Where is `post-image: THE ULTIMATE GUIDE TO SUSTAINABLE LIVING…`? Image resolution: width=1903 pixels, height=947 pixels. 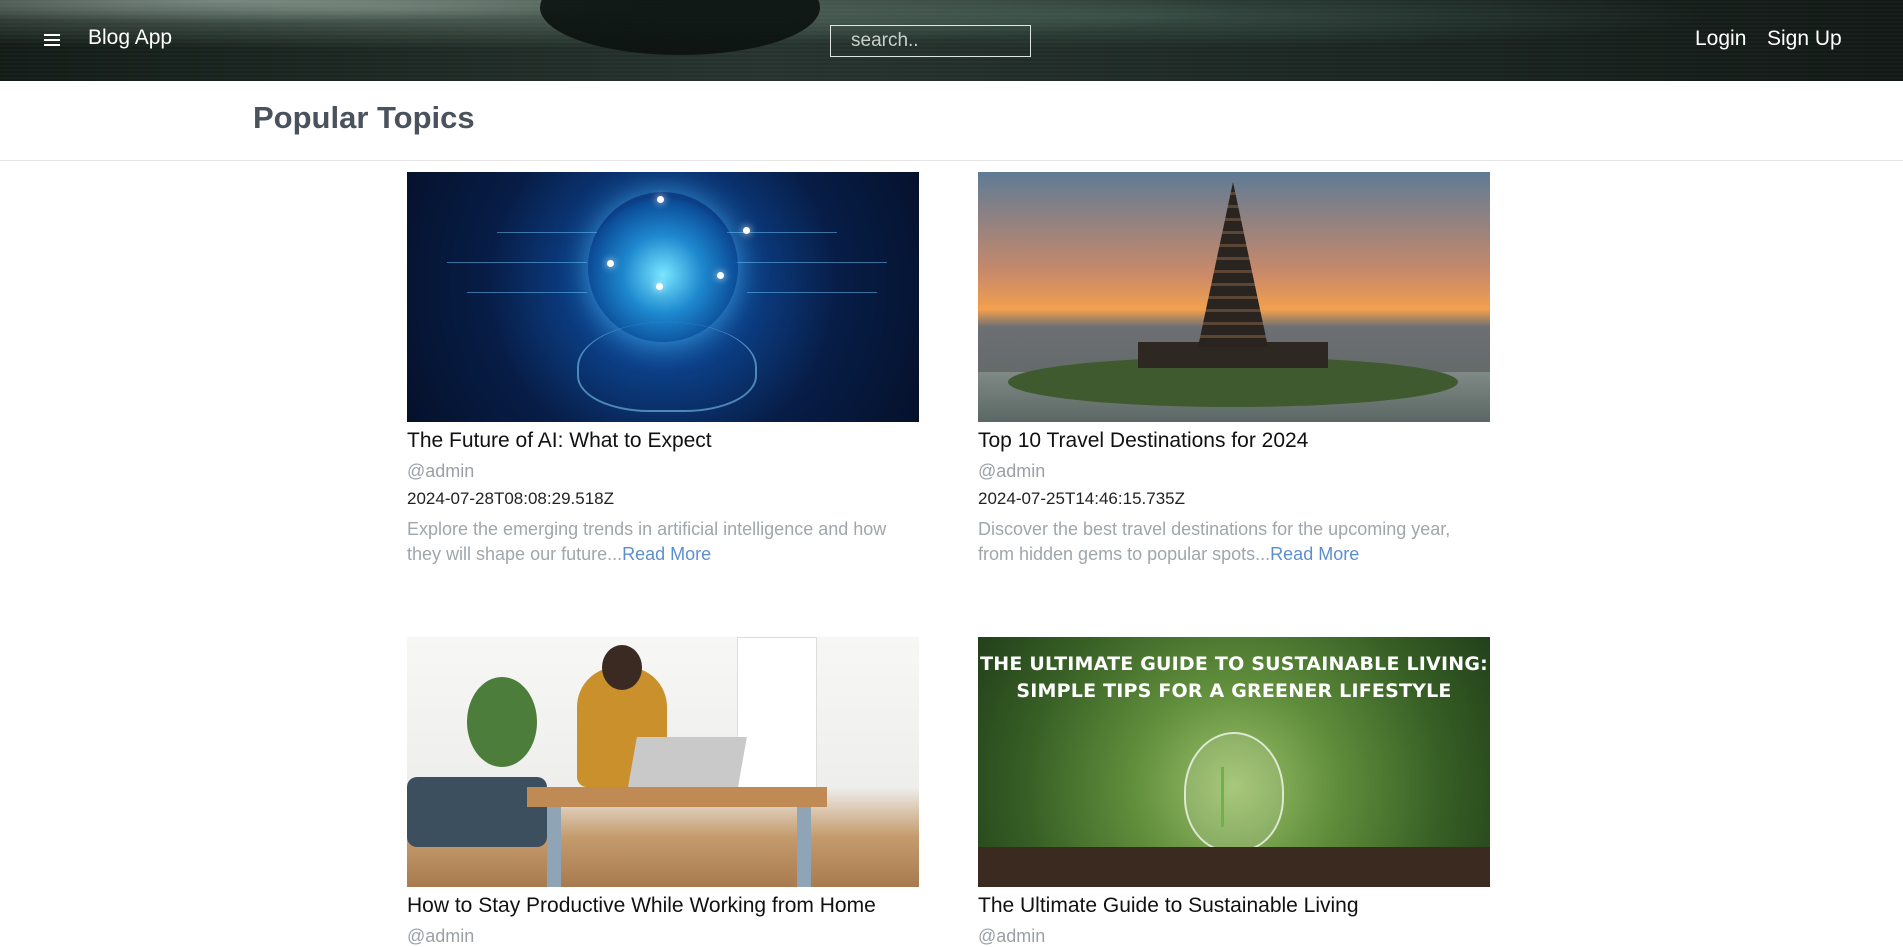 post-image: THE ULTIMATE GUIDE TO SUSTAINABLE LIVING… is located at coordinates (1234, 762).